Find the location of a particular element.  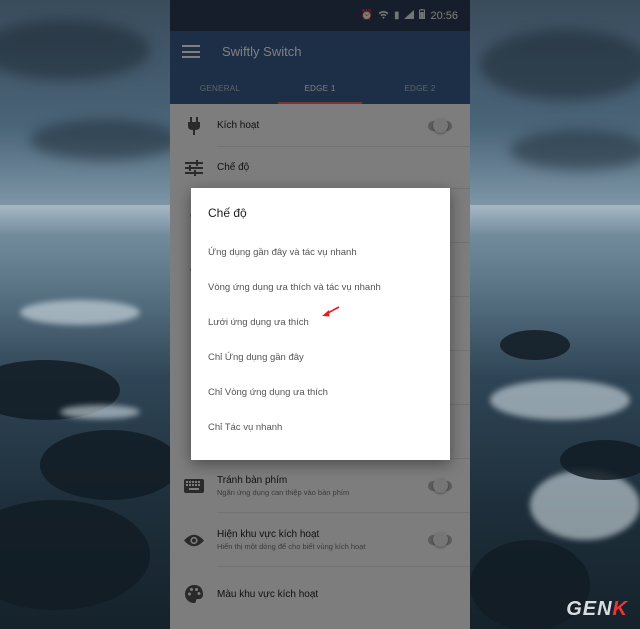

option-recent-apps-only: Chỉ Ứng dụng gần đây is located at coordinates (329, 357).